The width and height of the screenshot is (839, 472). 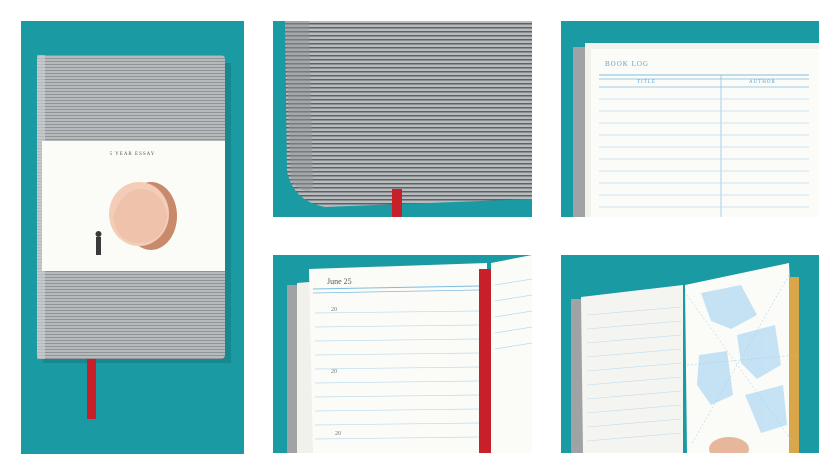 I want to click on journal-page, so click(x=402, y=354).